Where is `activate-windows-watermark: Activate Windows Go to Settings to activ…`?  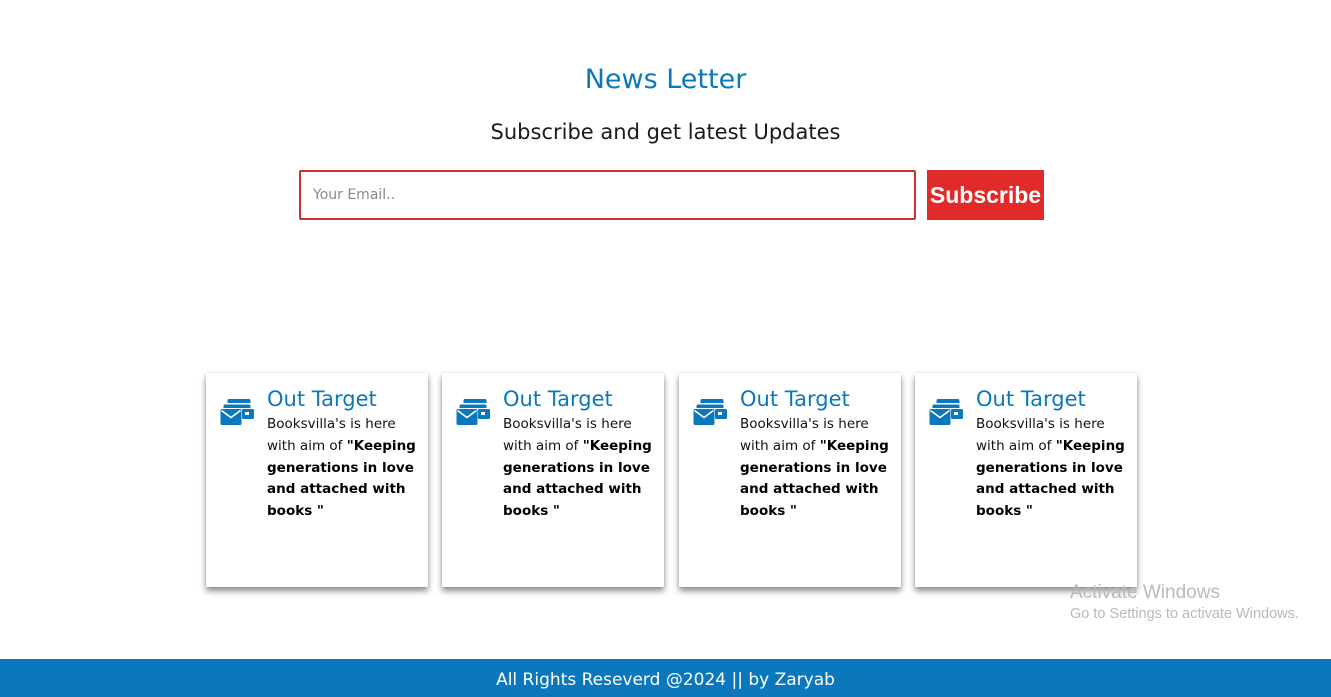 activate-windows-watermark: Activate Windows Go to Settings to activ… is located at coordinates (1184, 602).